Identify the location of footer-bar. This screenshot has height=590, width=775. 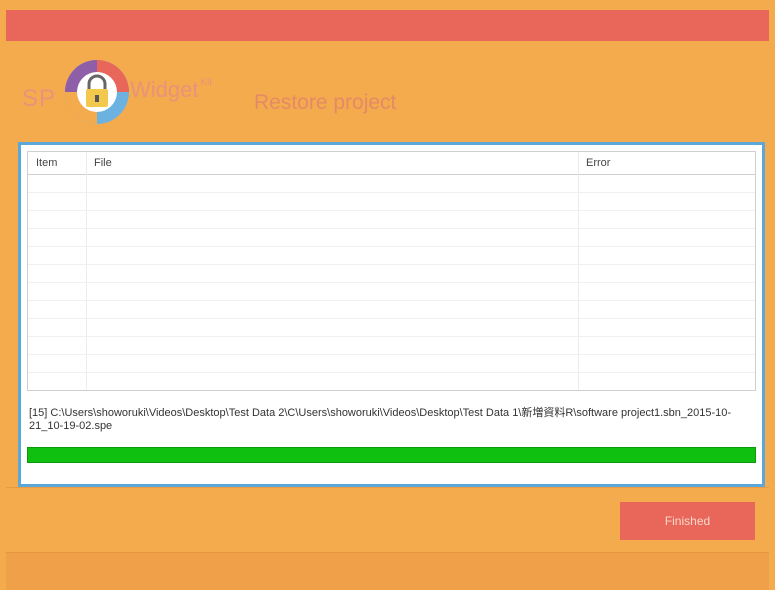
(387, 571).